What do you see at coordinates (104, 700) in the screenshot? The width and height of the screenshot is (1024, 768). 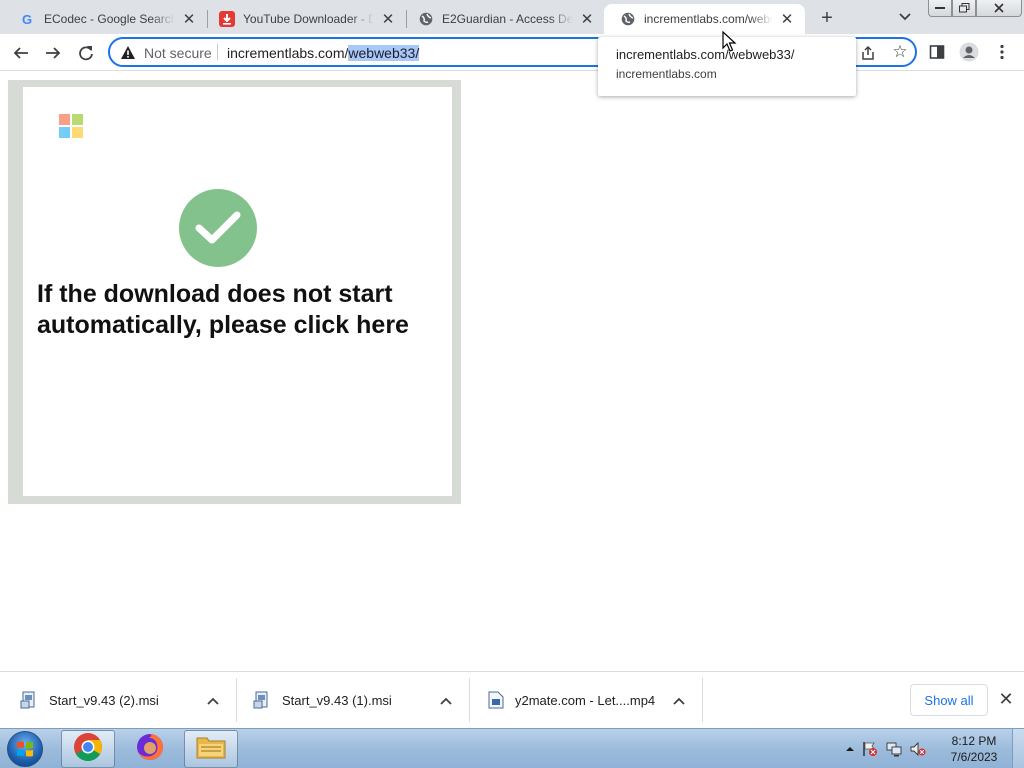 I see `download-filename: Start_v9.43 (2).msi` at bounding box center [104, 700].